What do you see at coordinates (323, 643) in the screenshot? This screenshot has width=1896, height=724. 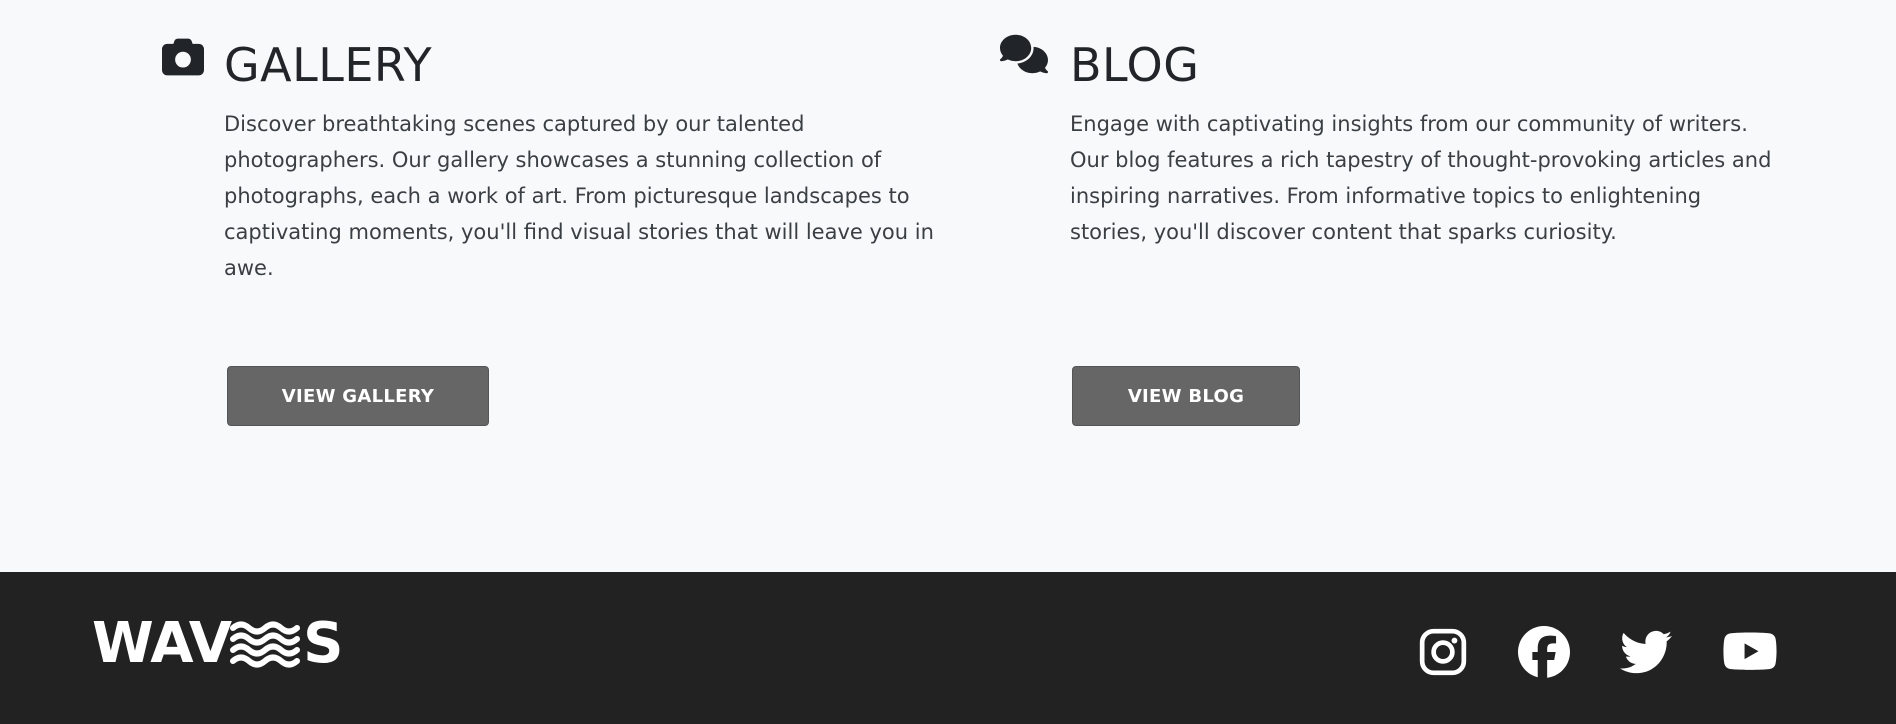 I see `logo-text-end: S` at bounding box center [323, 643].